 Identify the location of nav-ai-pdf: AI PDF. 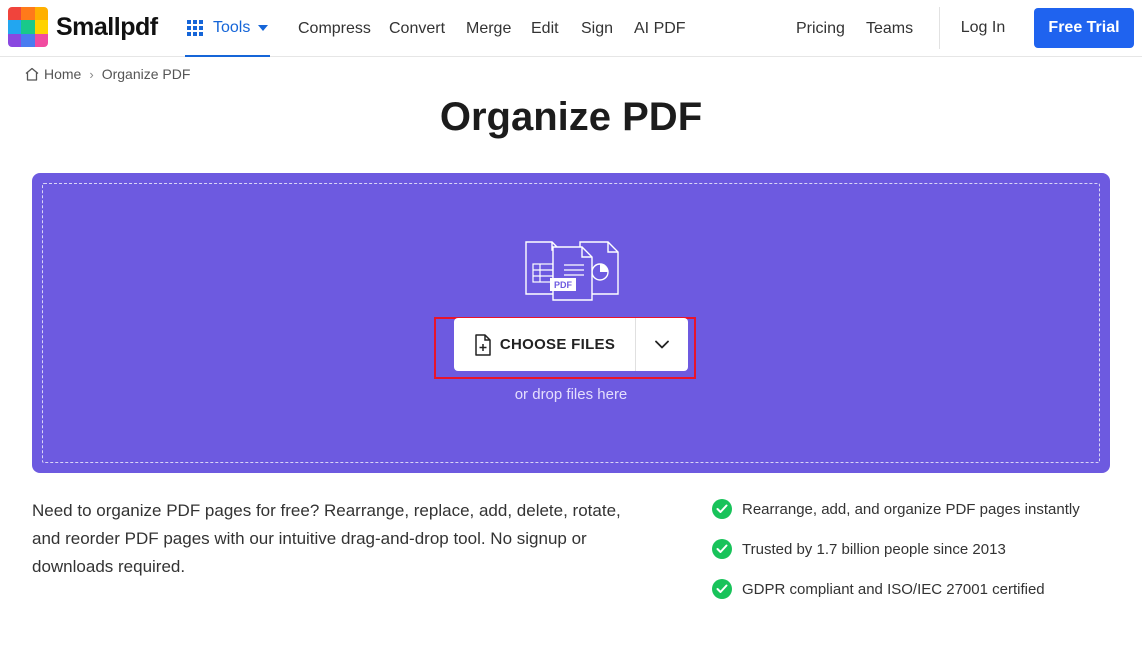
(660, 28).